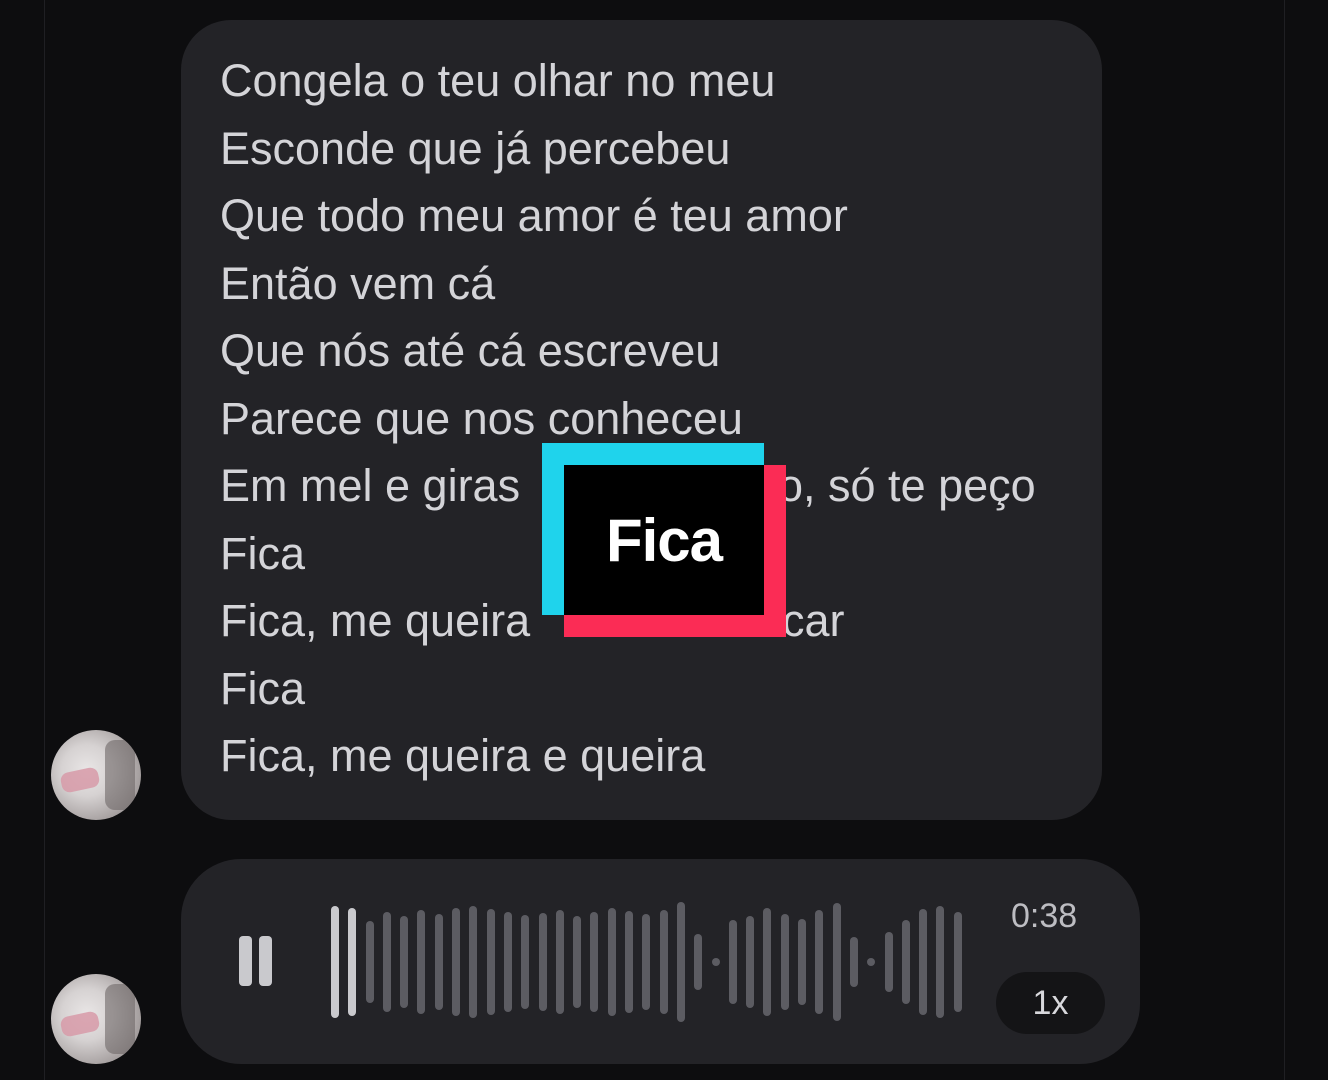  I want to click on lyric-fragment: car, so click(813, 620).